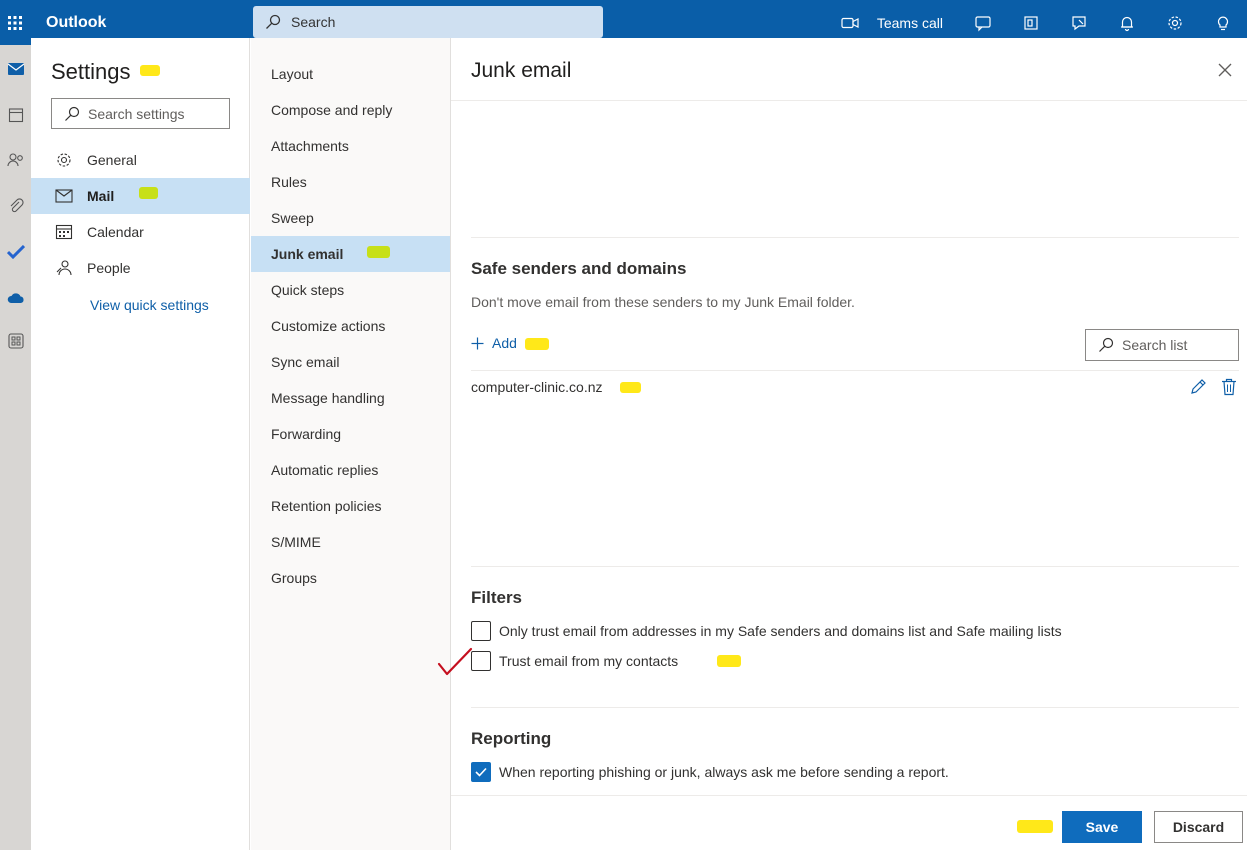 The height and width of the screenshot is (850, 1247). I want to click on red-checkmark-annotation, so click(455, 661).